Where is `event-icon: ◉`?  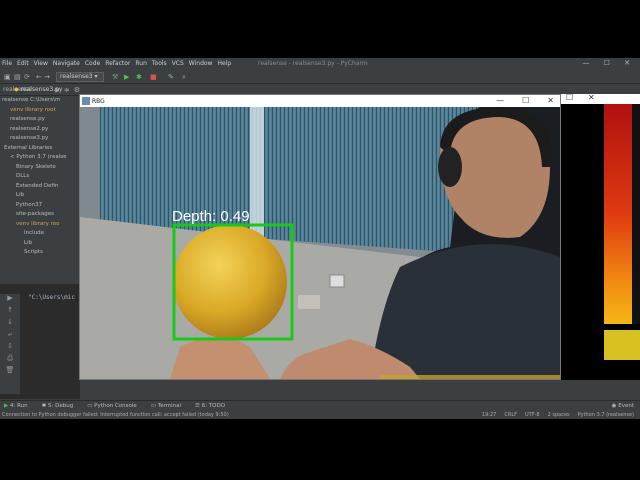 event-icon: ◉ is located at coordinates (614, 406).